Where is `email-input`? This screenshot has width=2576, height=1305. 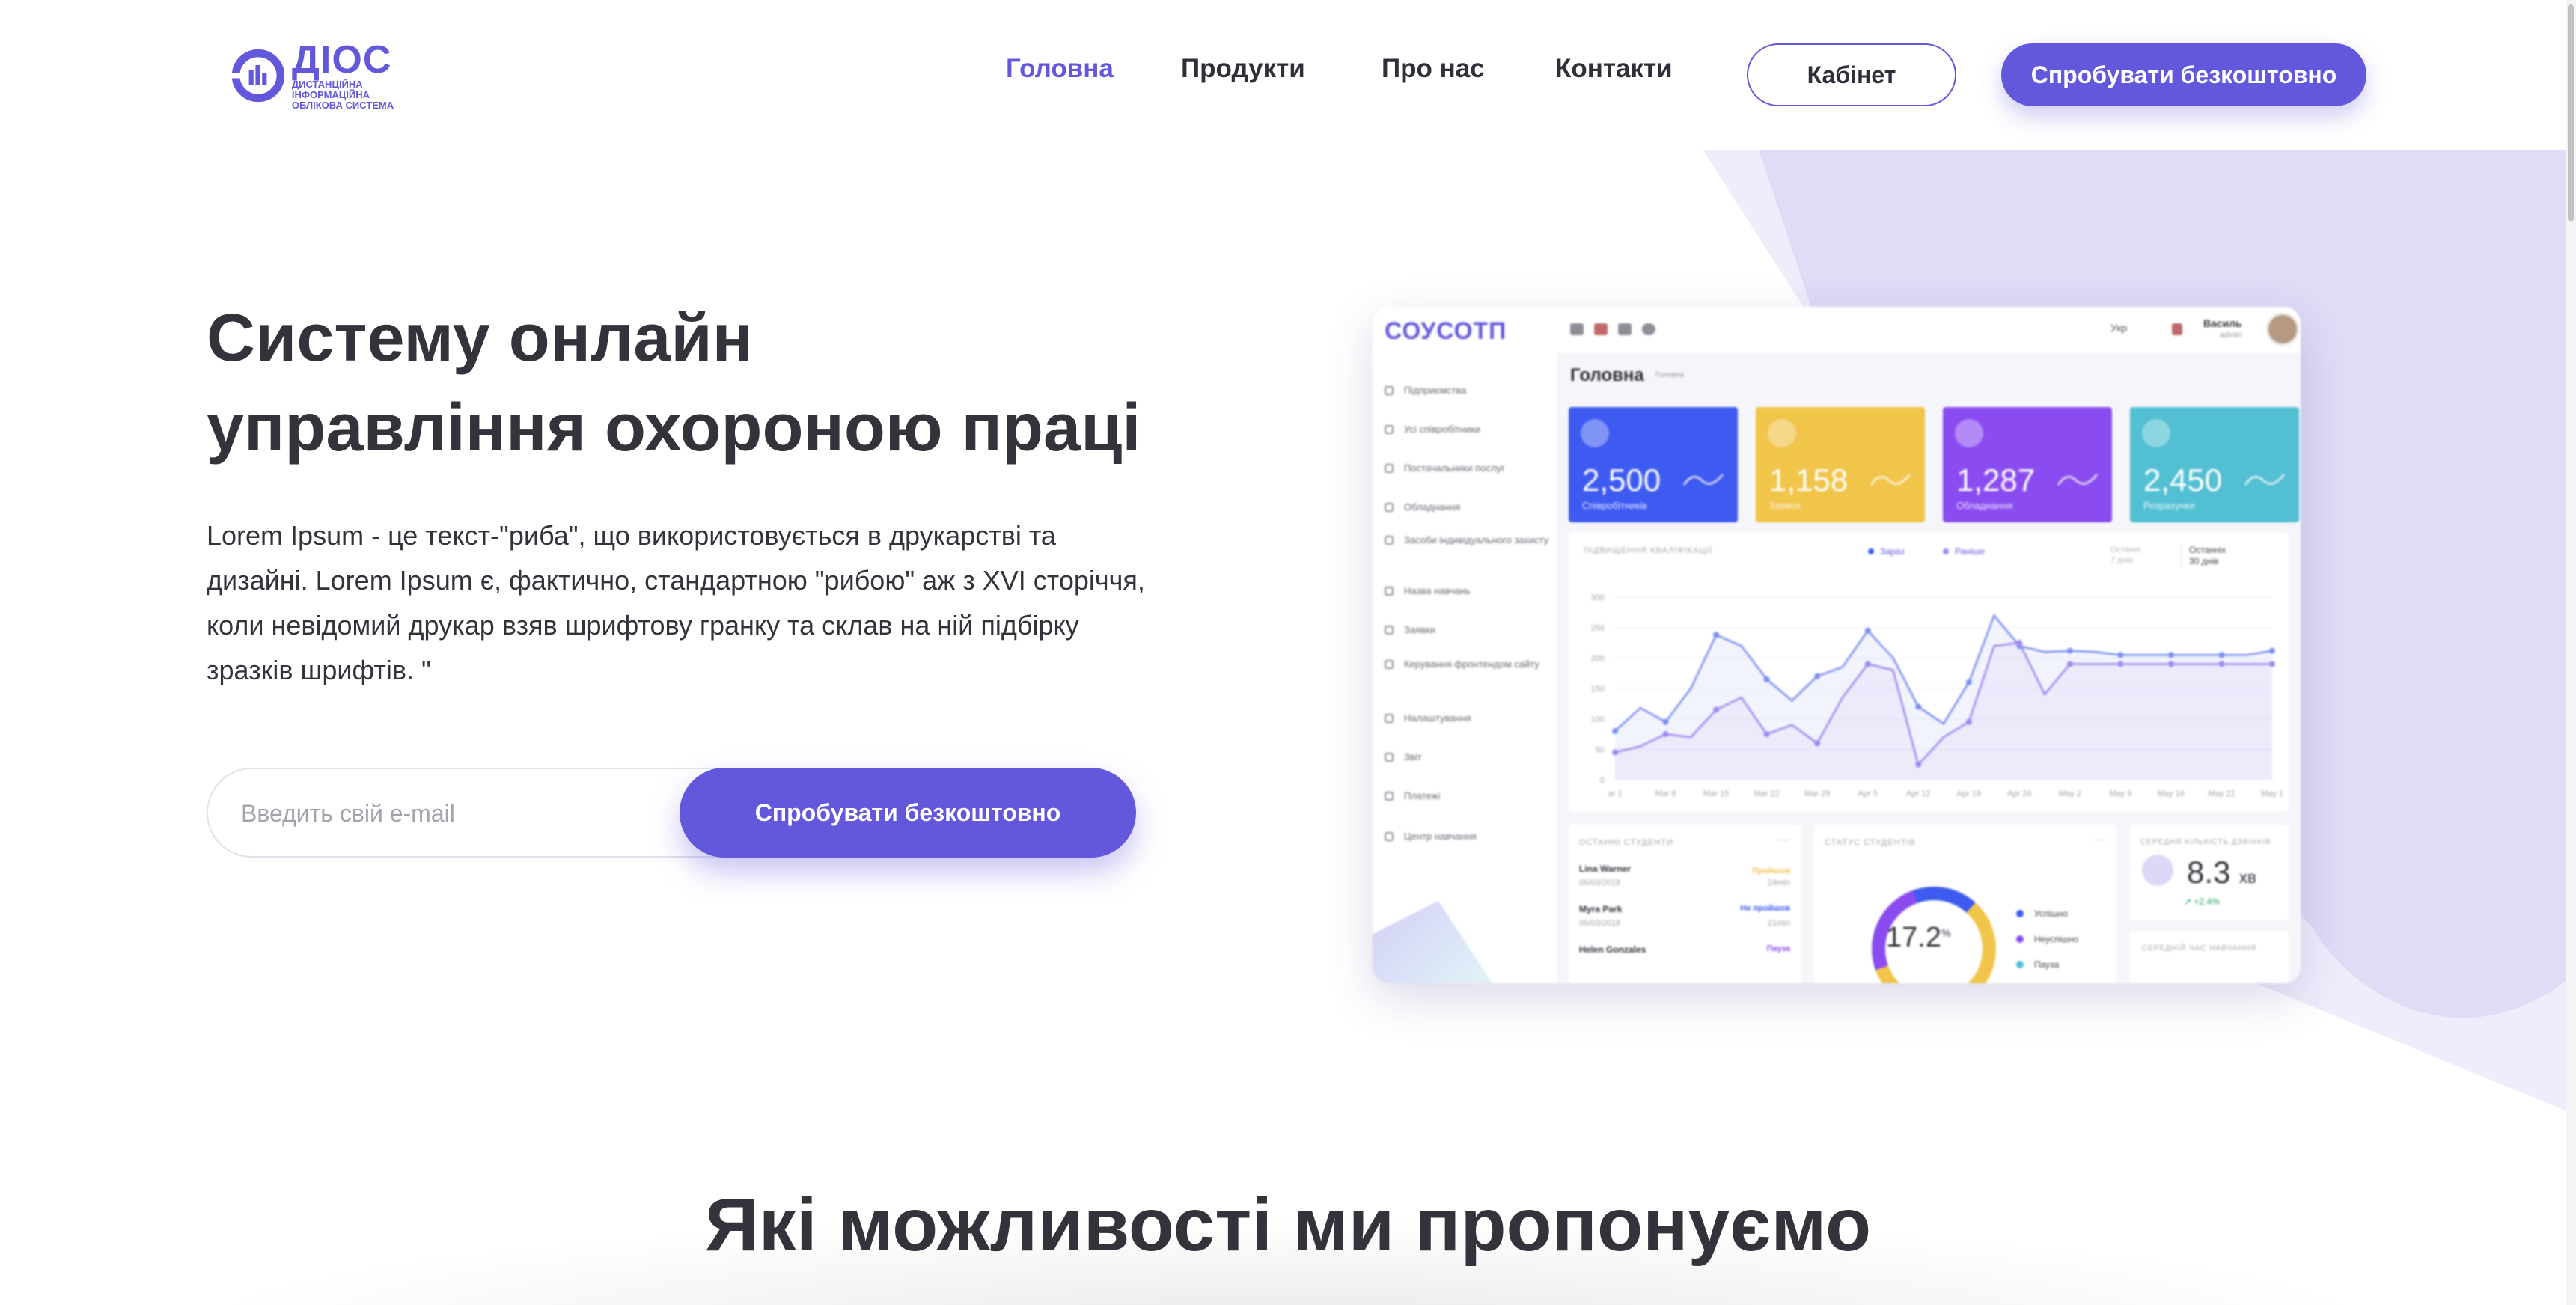 email-input is located at coordinates (451, 813).